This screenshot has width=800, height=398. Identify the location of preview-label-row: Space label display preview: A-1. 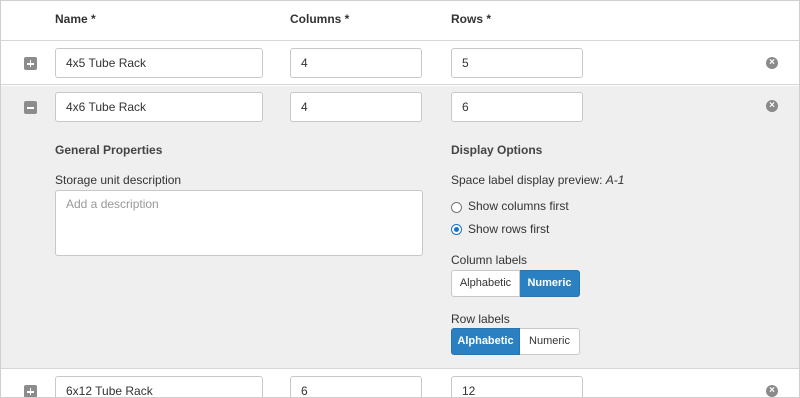
(537, 180).